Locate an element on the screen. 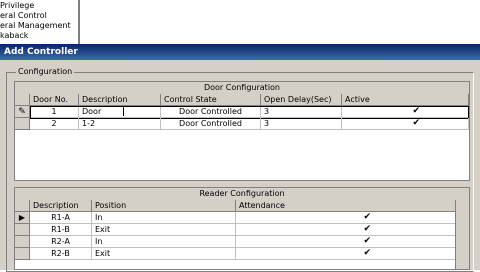 Image resolution: width=480 pixels, height=272 pixels. door-no-cell: 2 is located at coordinates (54, 124).